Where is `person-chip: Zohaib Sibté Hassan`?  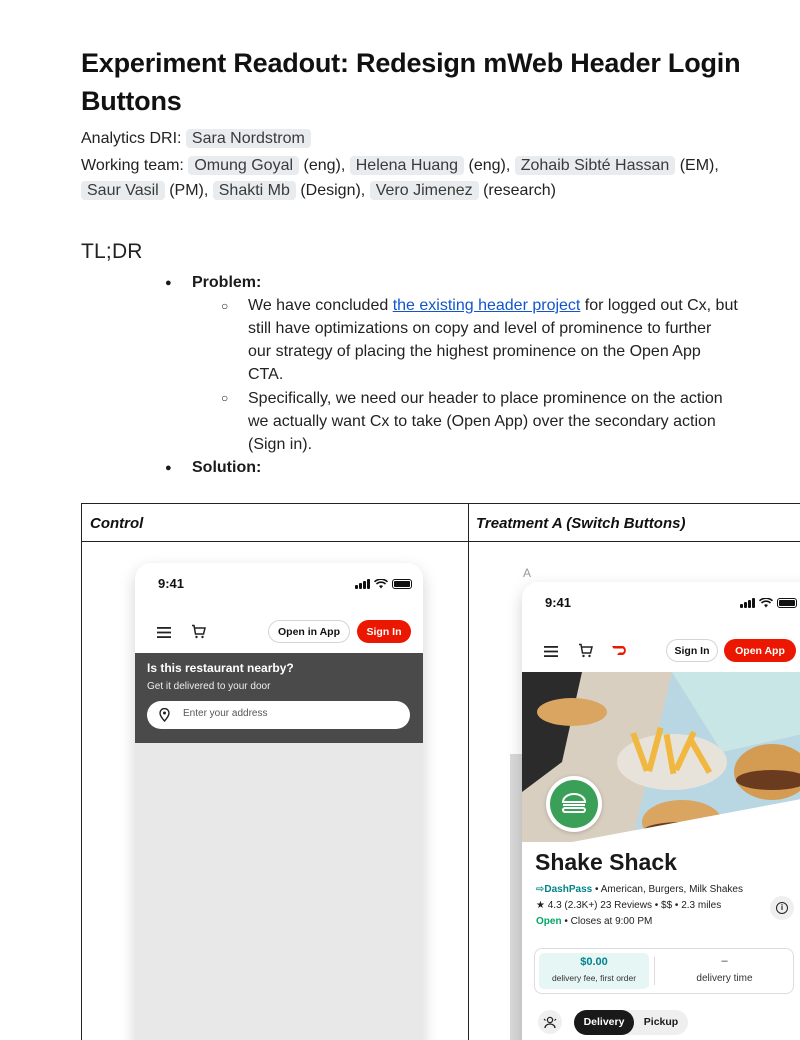
person-chip: Zohaib Sibté Hassan is located at coordinates (595, 165).